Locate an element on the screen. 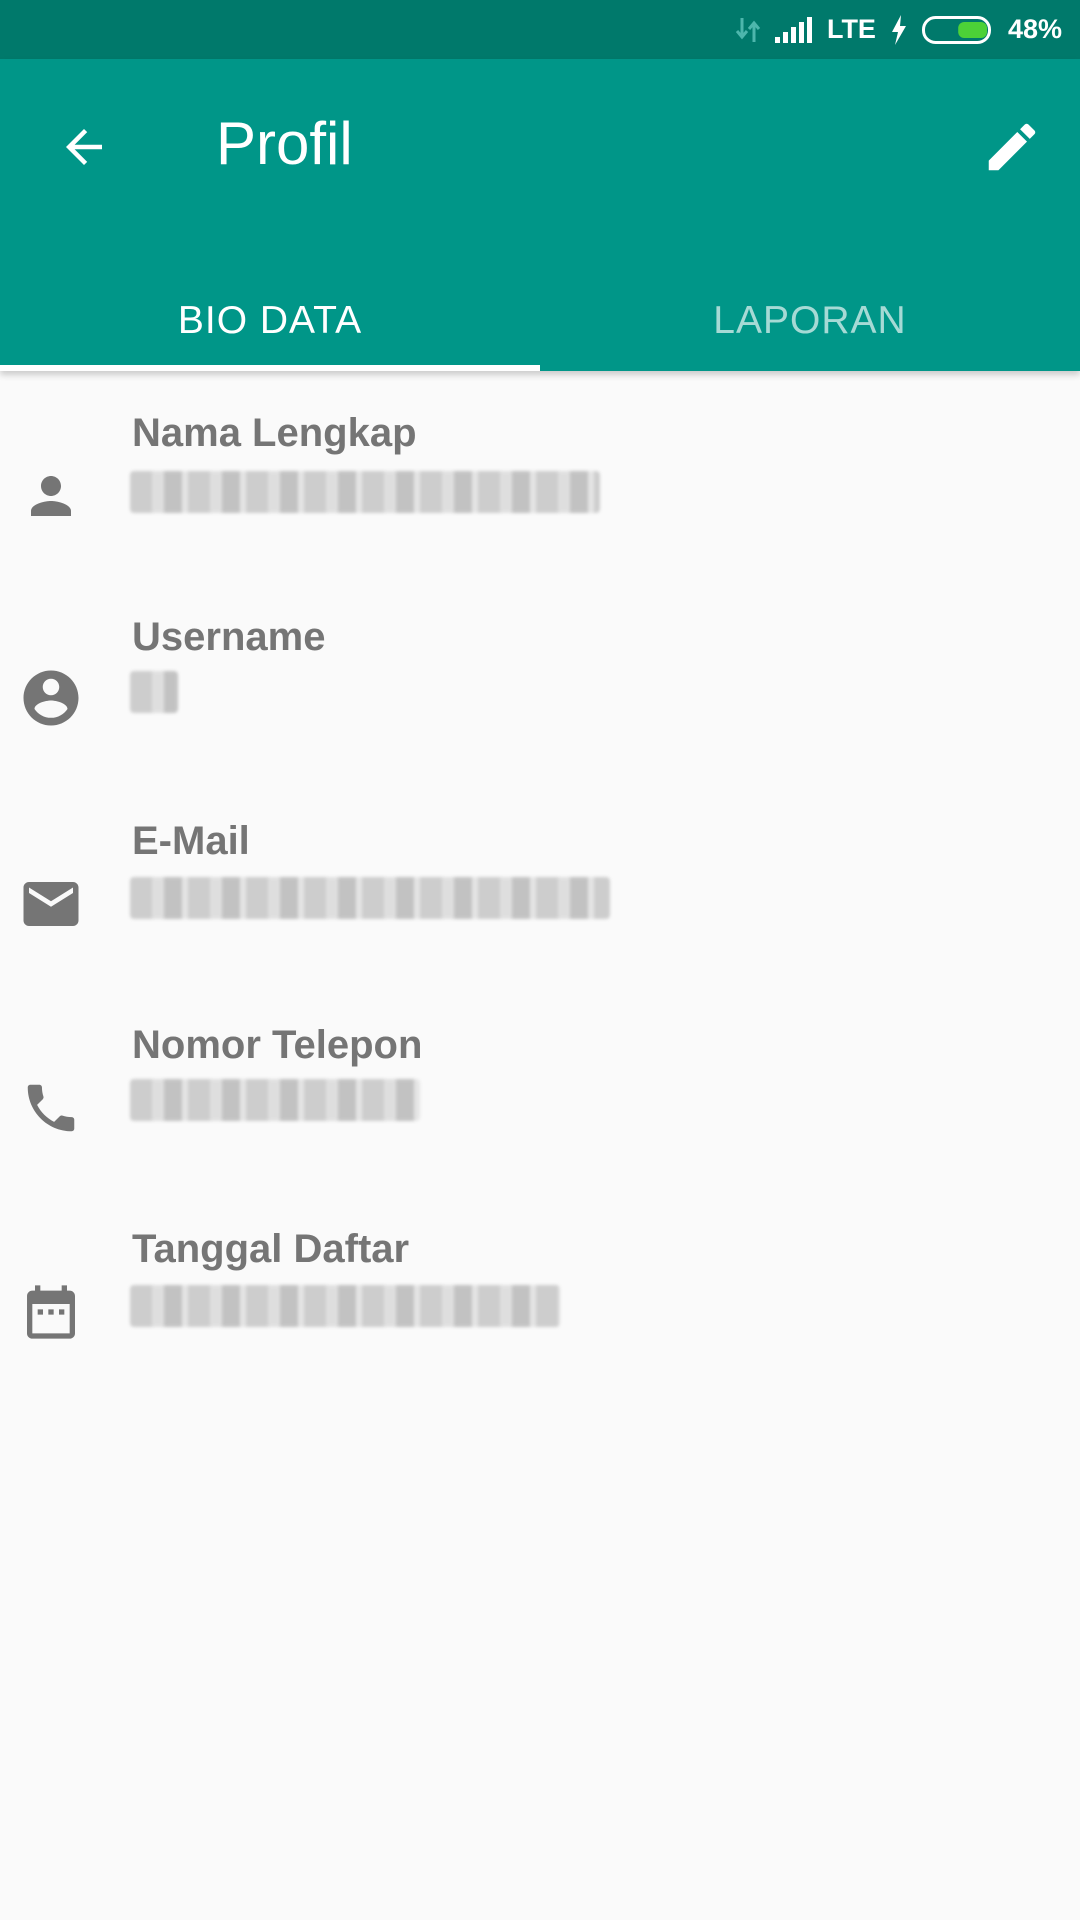 The height and width of the screenshot is (1920, 1080). battery-icon is located at coordinates (957, 30).